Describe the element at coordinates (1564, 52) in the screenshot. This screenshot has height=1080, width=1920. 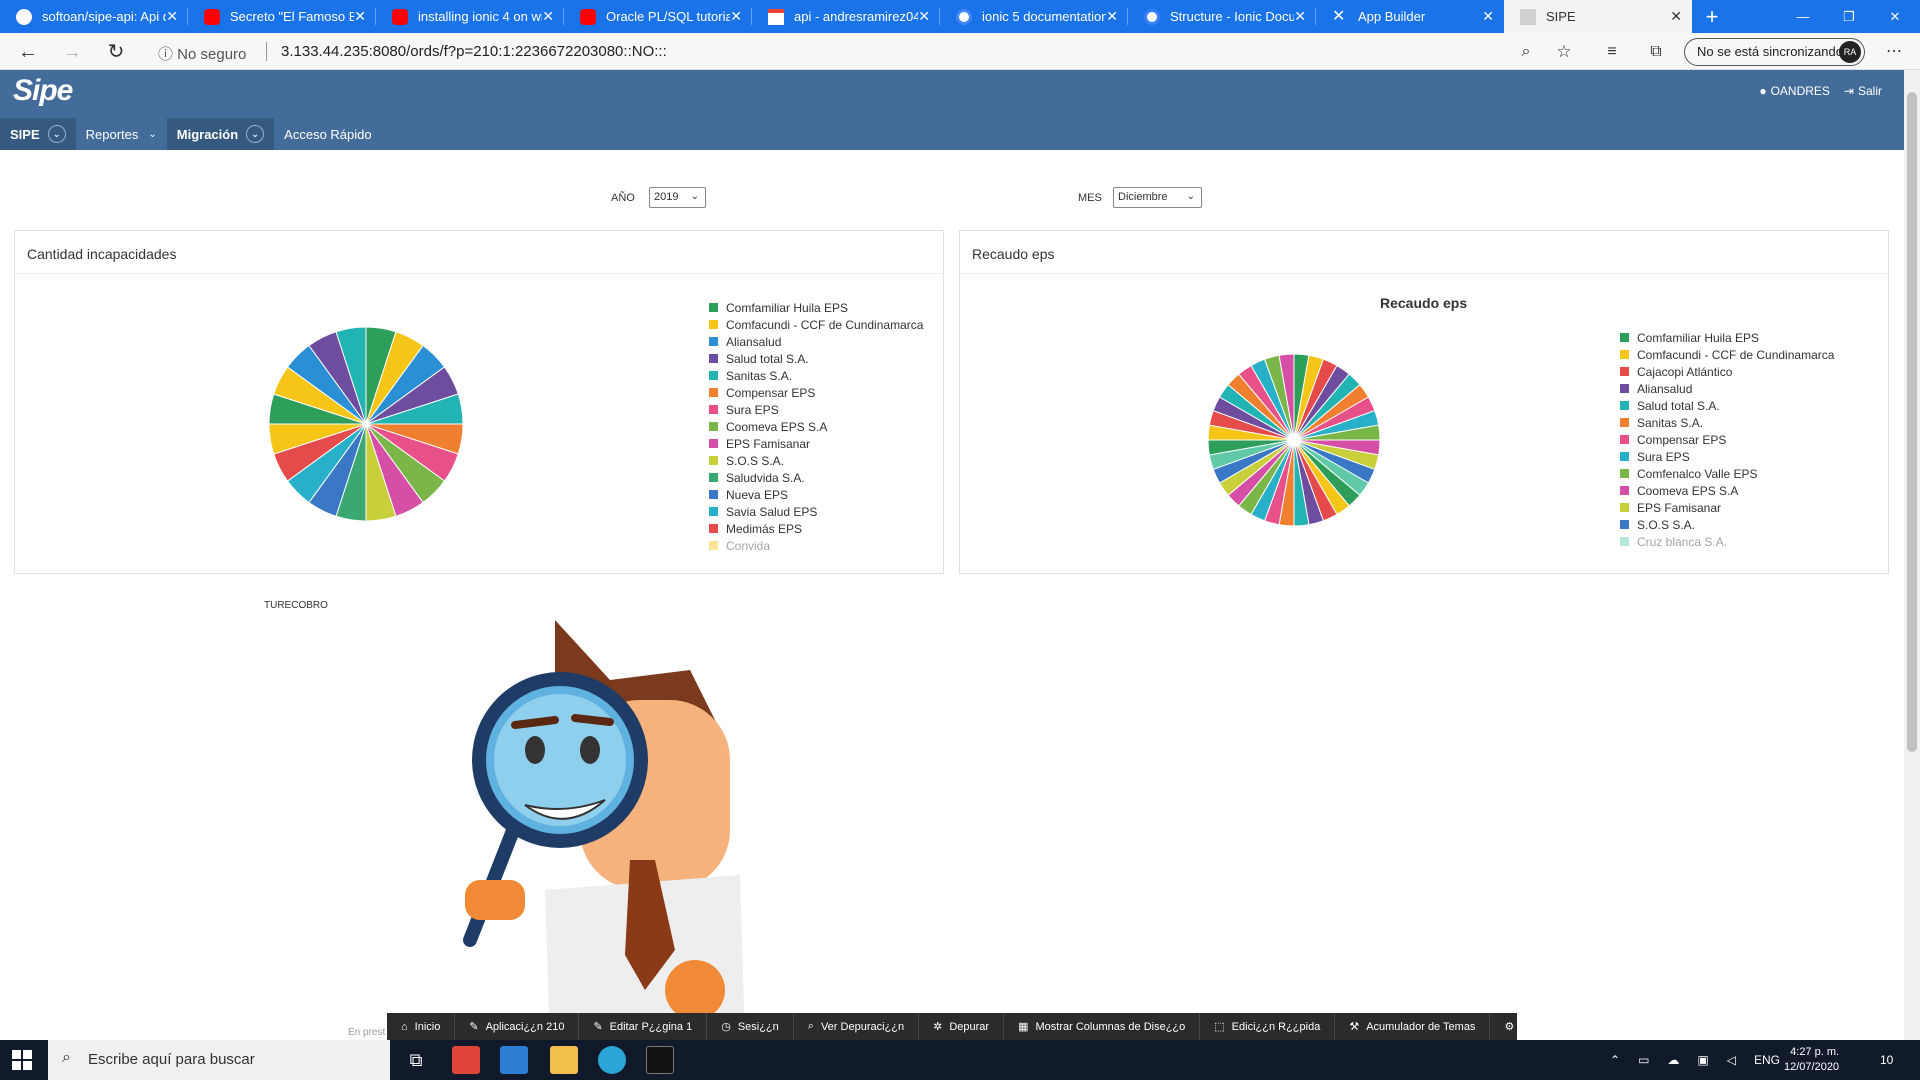
I see `favorite-star-icon: ☆` at that location.